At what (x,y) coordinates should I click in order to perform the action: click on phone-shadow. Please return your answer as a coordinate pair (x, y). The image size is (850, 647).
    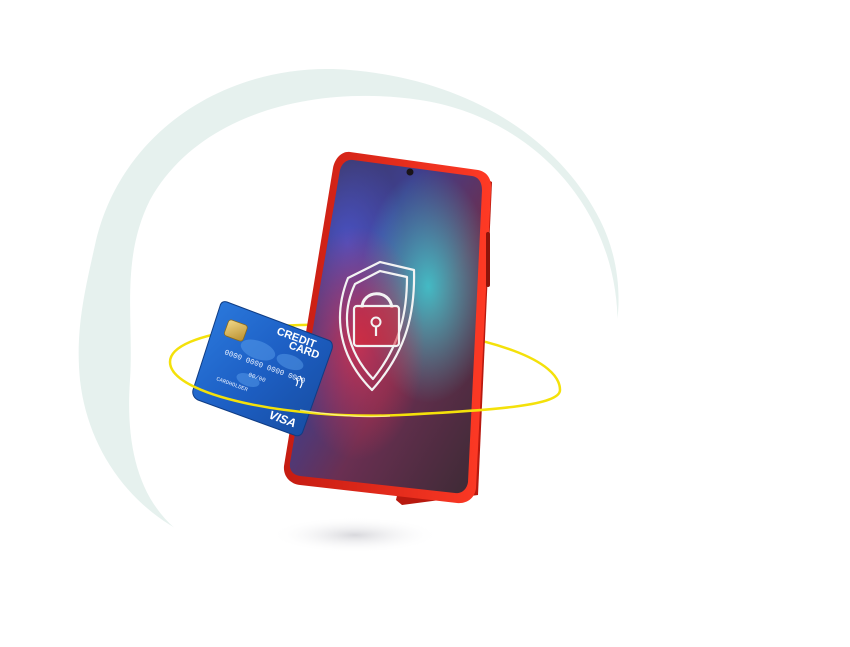
    Looking at the image, I should click on (355, 535).